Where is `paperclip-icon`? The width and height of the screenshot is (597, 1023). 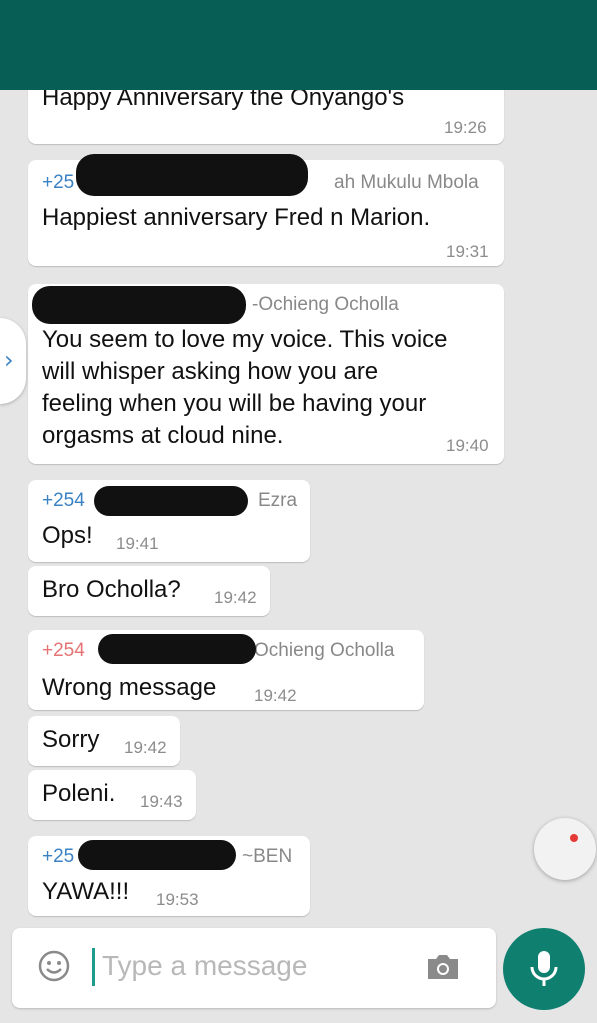
paperclip-icon is located at coordinates (558, 44).